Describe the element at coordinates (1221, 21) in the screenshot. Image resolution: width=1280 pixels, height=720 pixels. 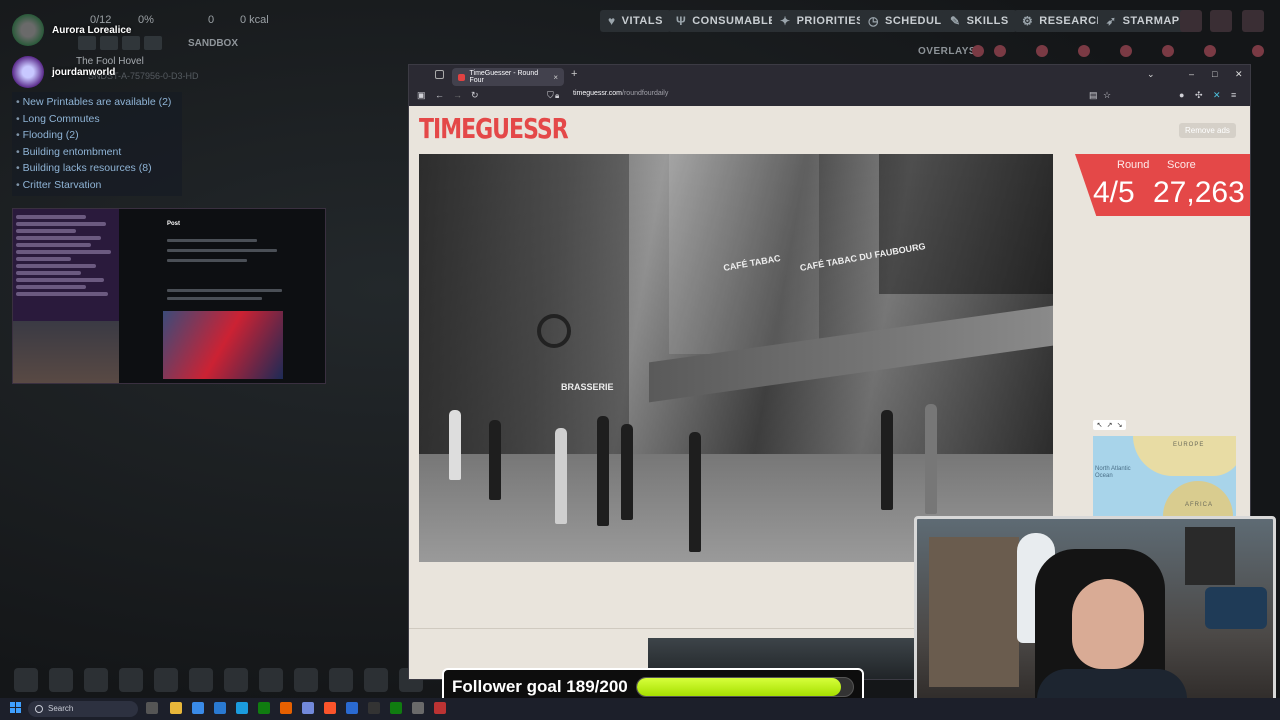
I see `codex-icon` at that location.